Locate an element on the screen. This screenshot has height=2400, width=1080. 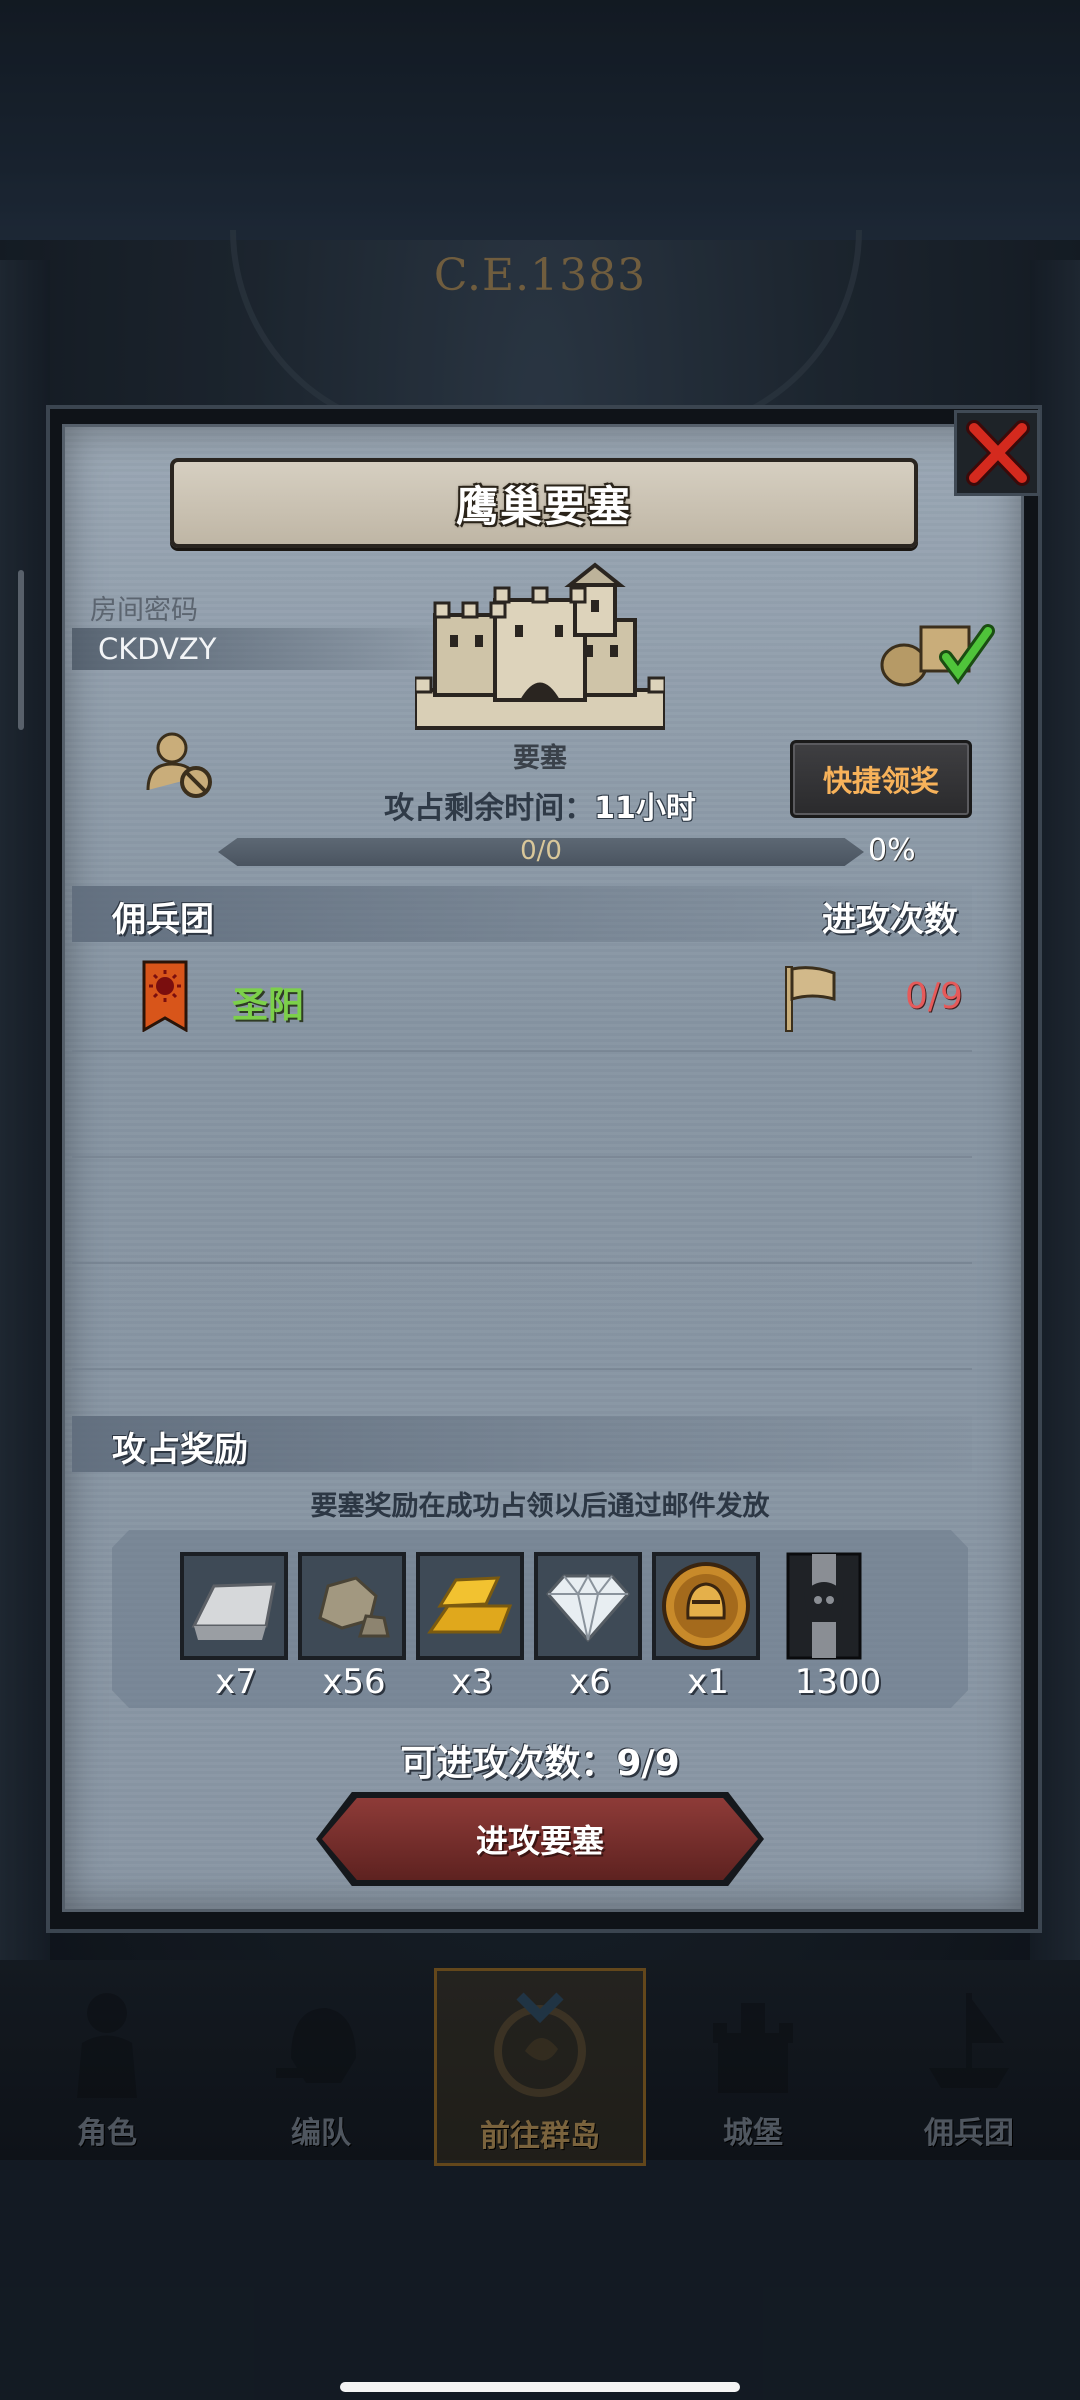
nav-label: 佣兵团 is located at coordinates (969, 2133).